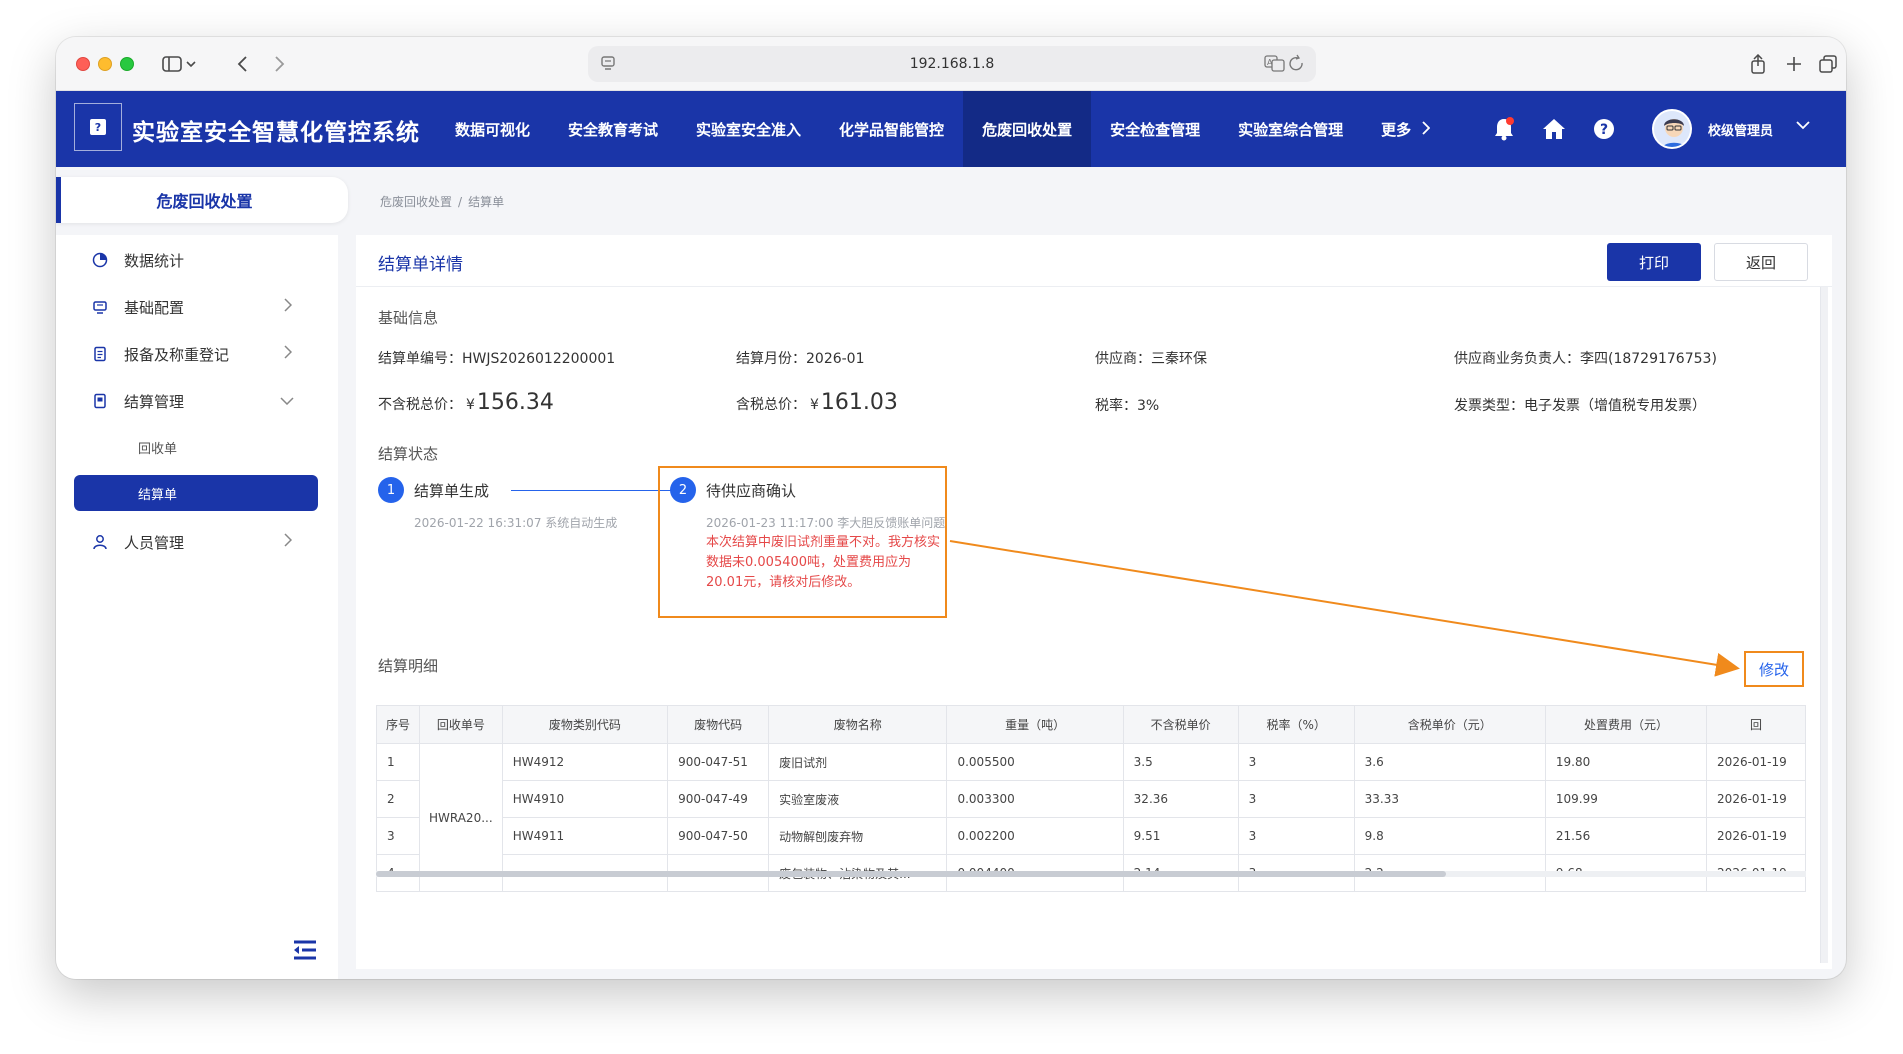  I want to click on scrollbar-thumb, so click(911, 874).